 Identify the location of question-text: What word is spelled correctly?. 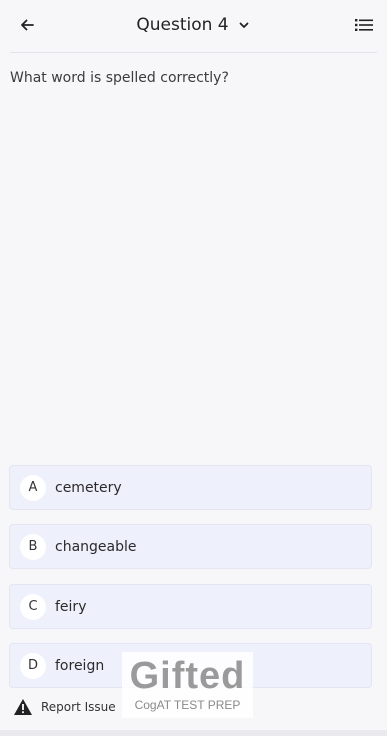
(119, 78).